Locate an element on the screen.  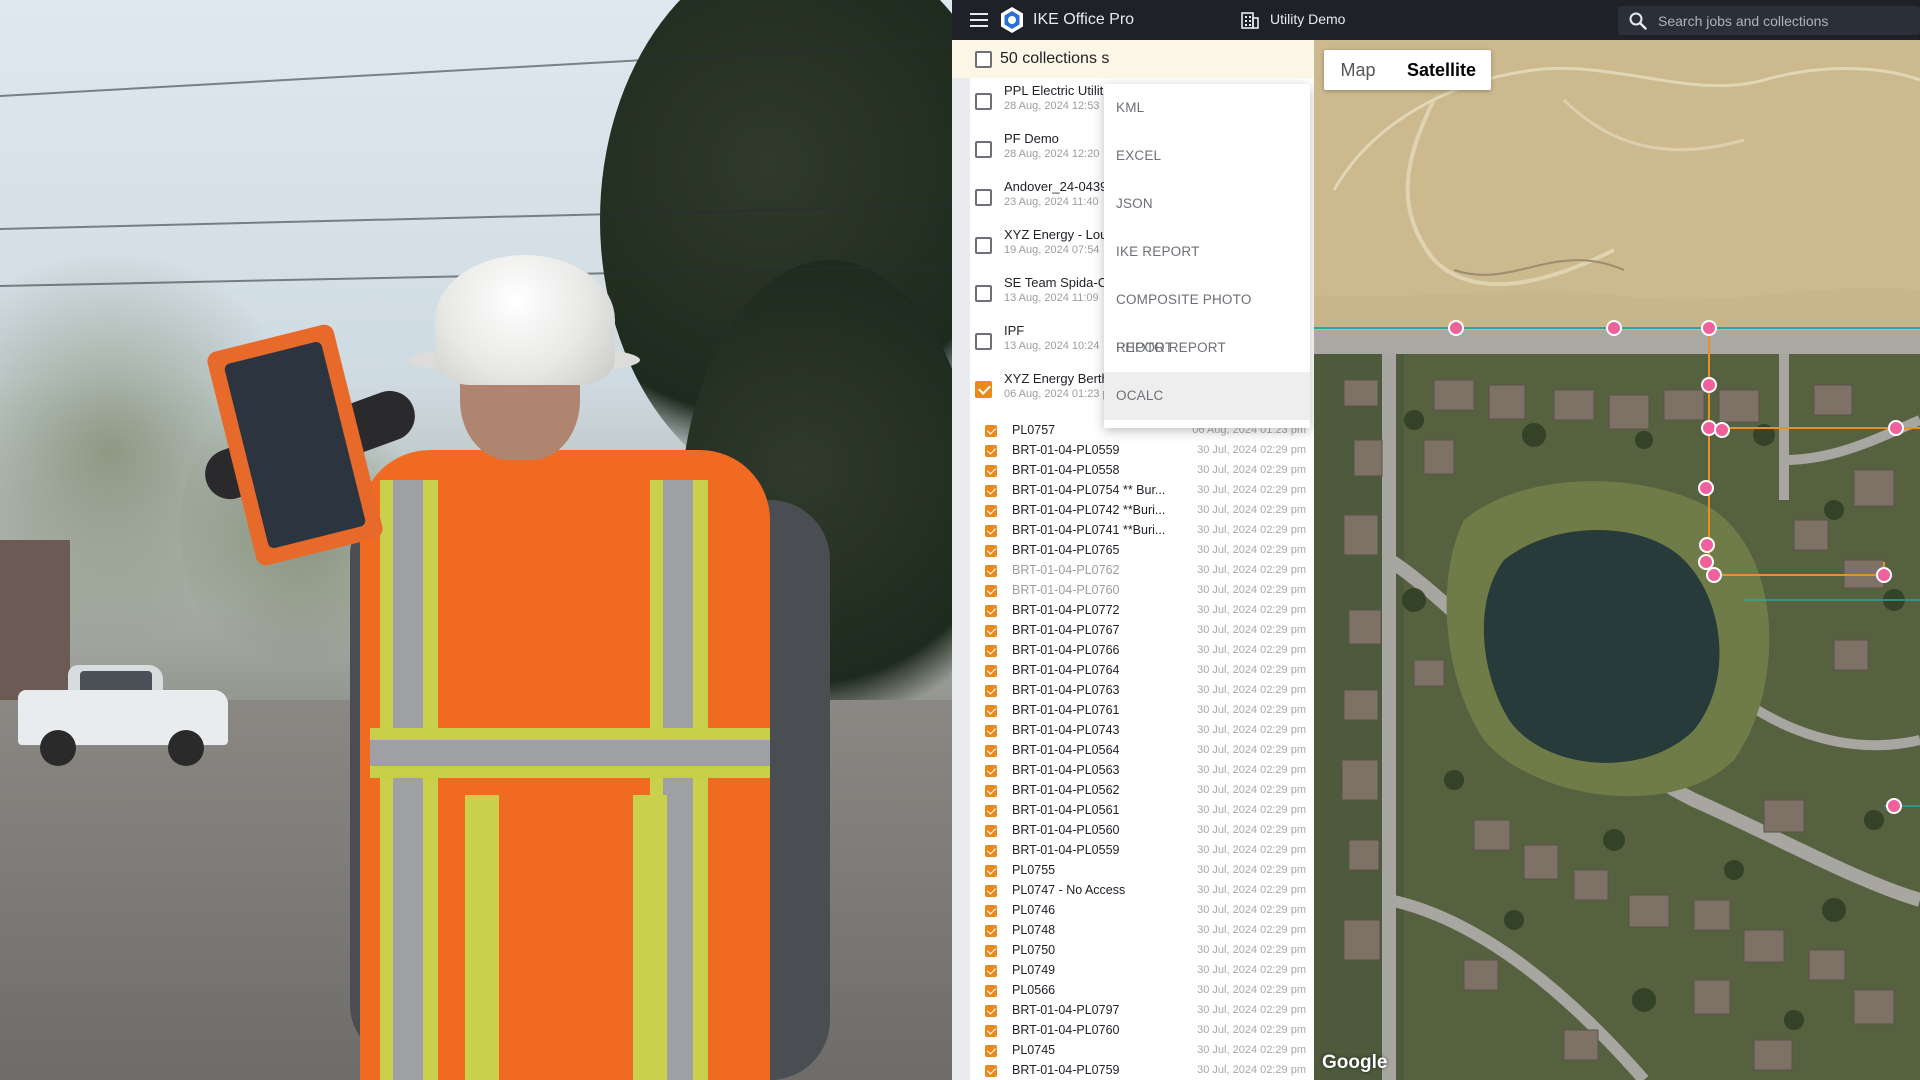
search-input is located at coordinates (1783, 20).